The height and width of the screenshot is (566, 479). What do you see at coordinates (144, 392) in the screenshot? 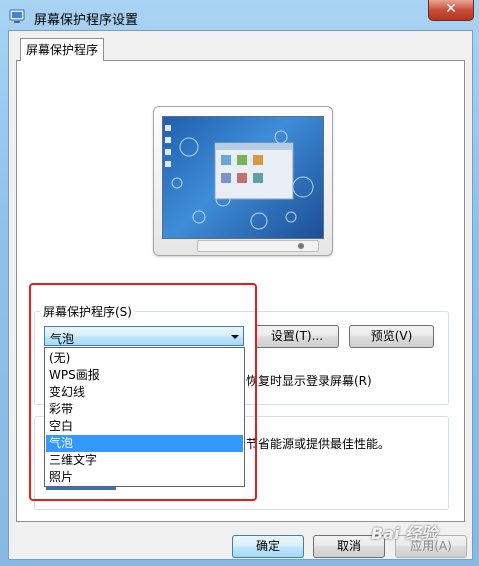
I see `list-item: 变幻线` at bounding box center [144, 392].